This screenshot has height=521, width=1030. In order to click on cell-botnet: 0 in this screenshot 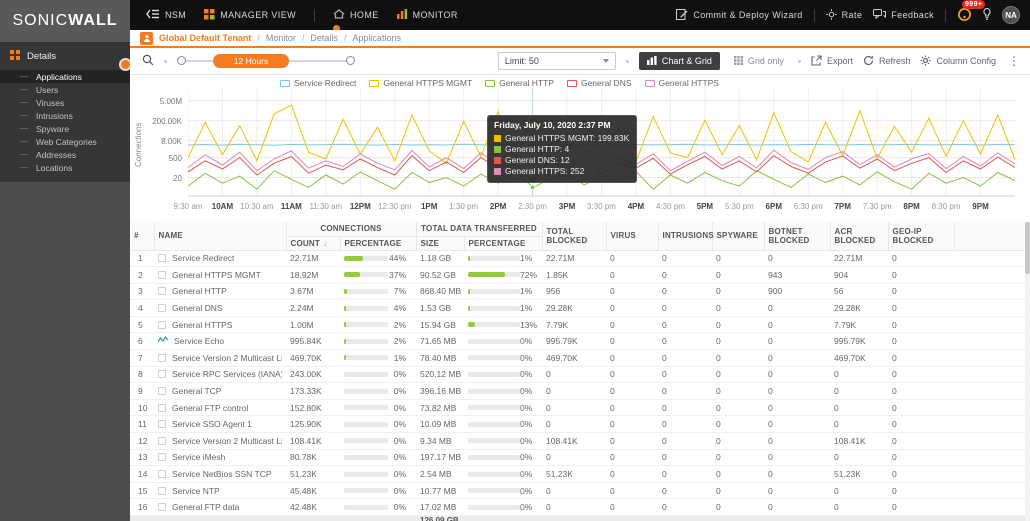, I will do `click(797, 325)`.